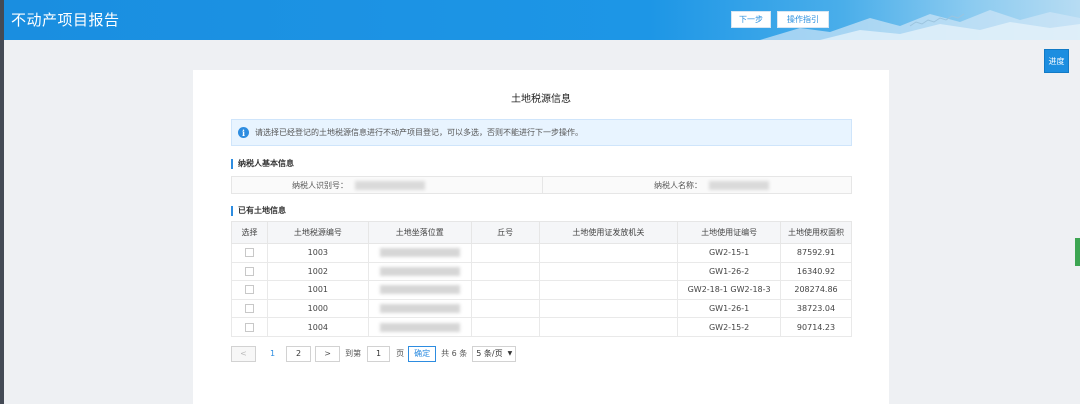 The width and height of the screenshot is (1080, 404). I want to click on cert-cell: GW2-15-1, so click(729, 253).